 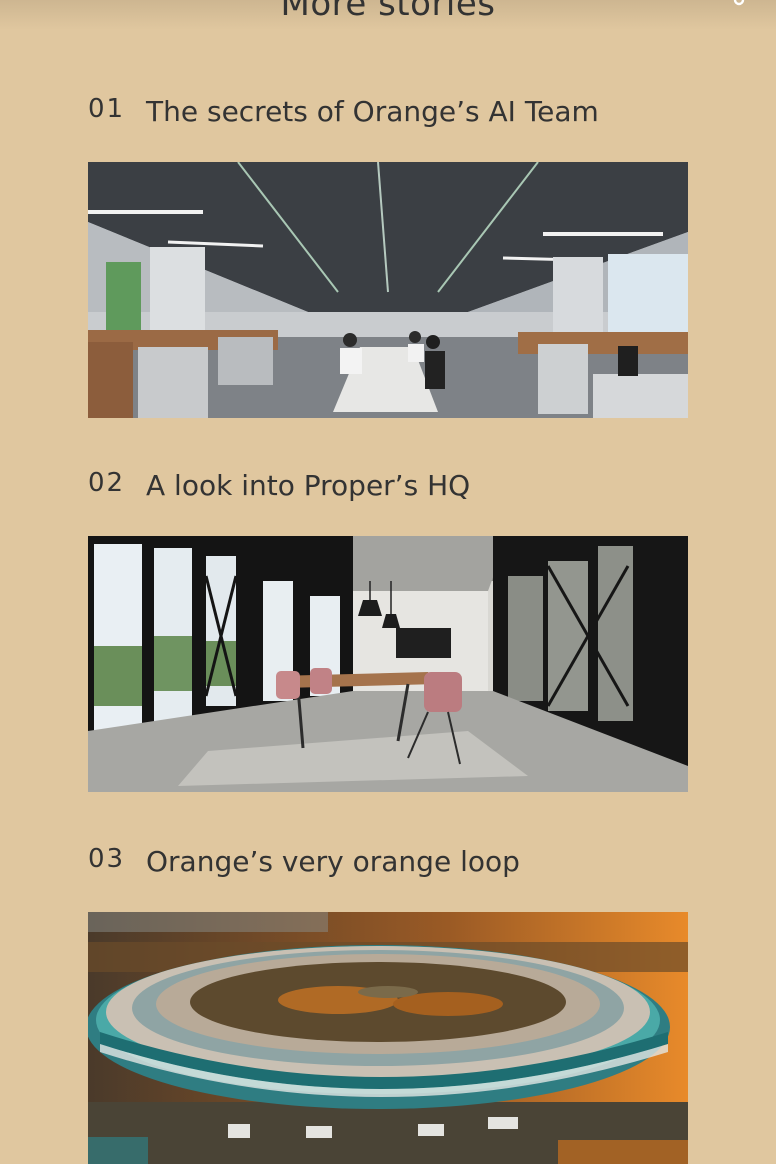 What do you see at coordinates (107, 483) in the screenshot?
I see `story-number: 02` at bounding box center [107, 483].